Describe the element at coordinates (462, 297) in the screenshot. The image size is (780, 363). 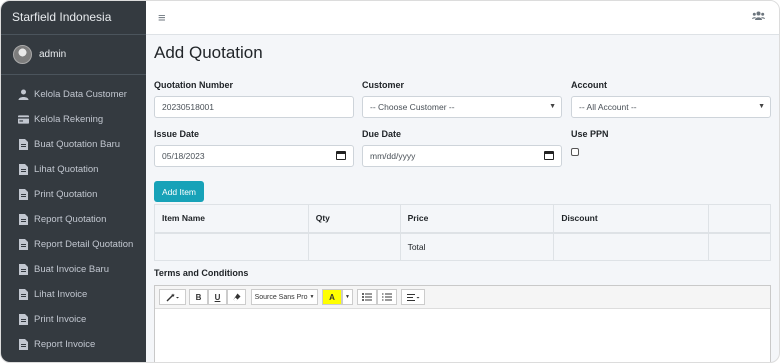
I see `editor-toolbar: B U Source Sans Pro ▼ A ▼` at that location.